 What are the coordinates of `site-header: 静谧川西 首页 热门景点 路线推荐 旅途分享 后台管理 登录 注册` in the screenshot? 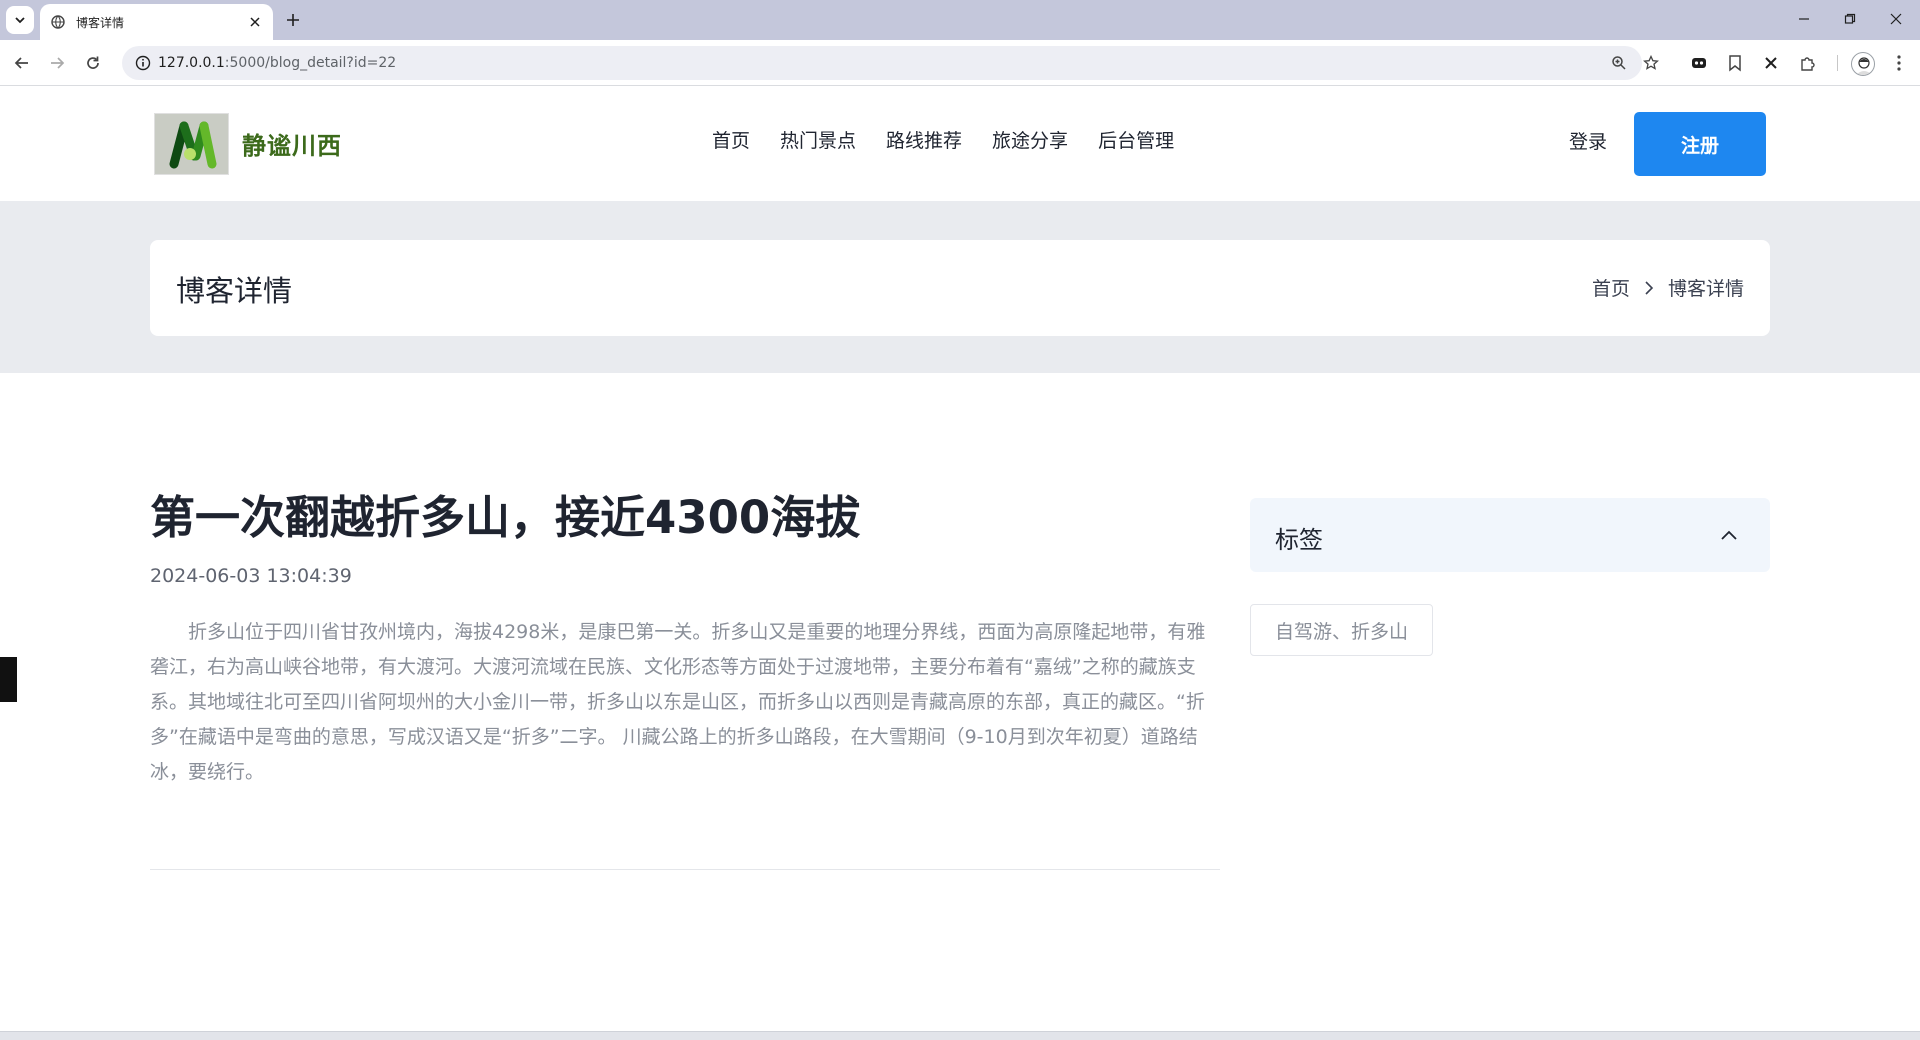 It's located at (960, 143).